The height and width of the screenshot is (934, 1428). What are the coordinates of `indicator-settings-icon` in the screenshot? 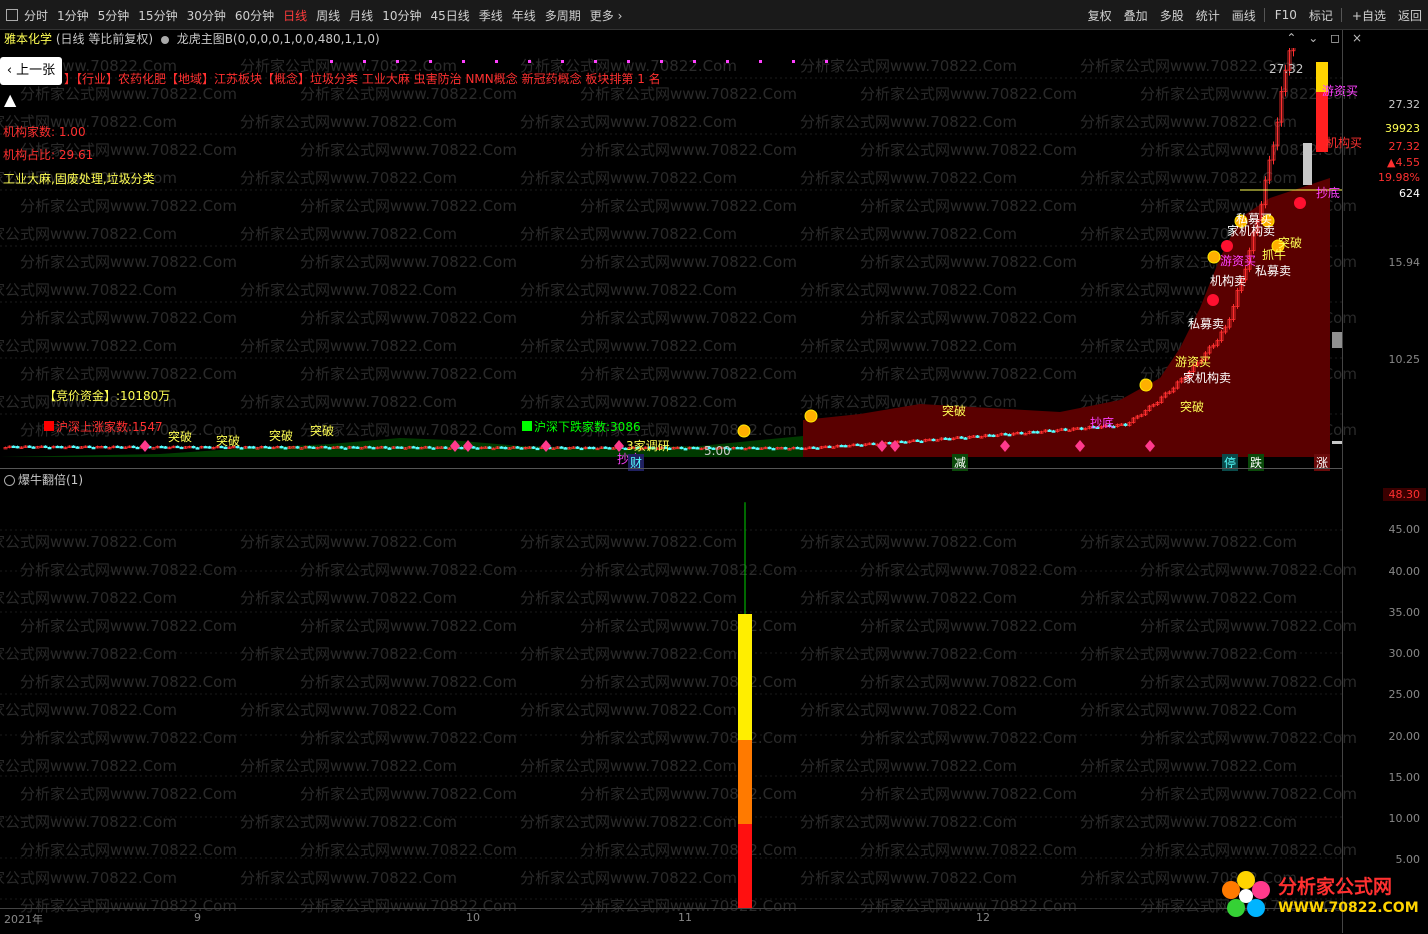 It's located at (164, 39).